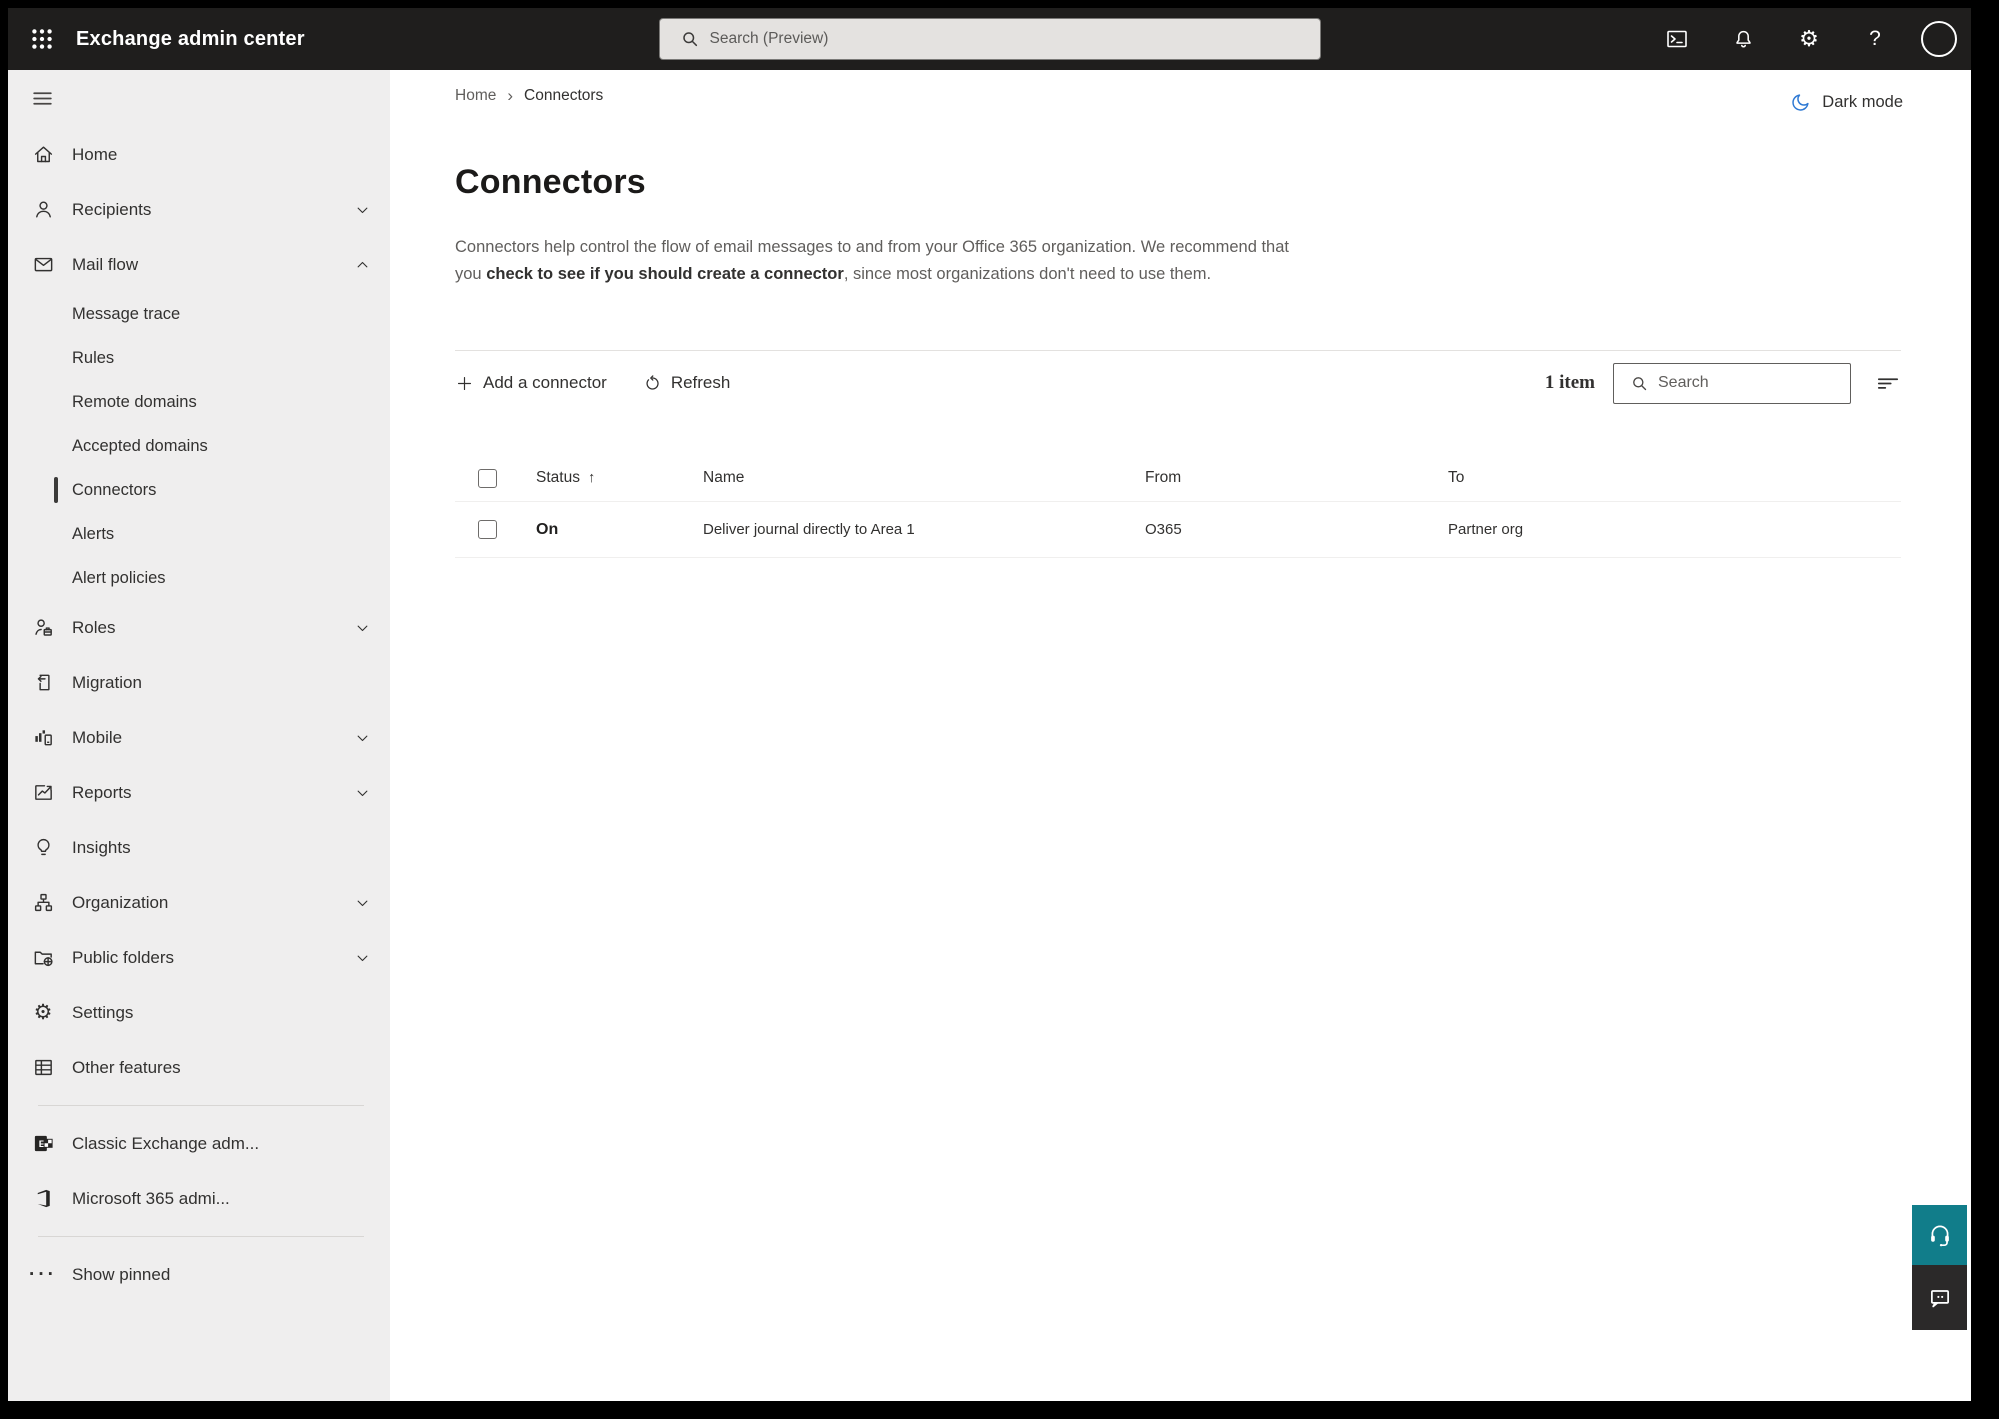 The image size is (1999, 1419). What do you see at coordinates (199, 578) in the screenshot?
I see `sidebar-item-alert-policies: Alert policies` at bounding box center [199, 578].